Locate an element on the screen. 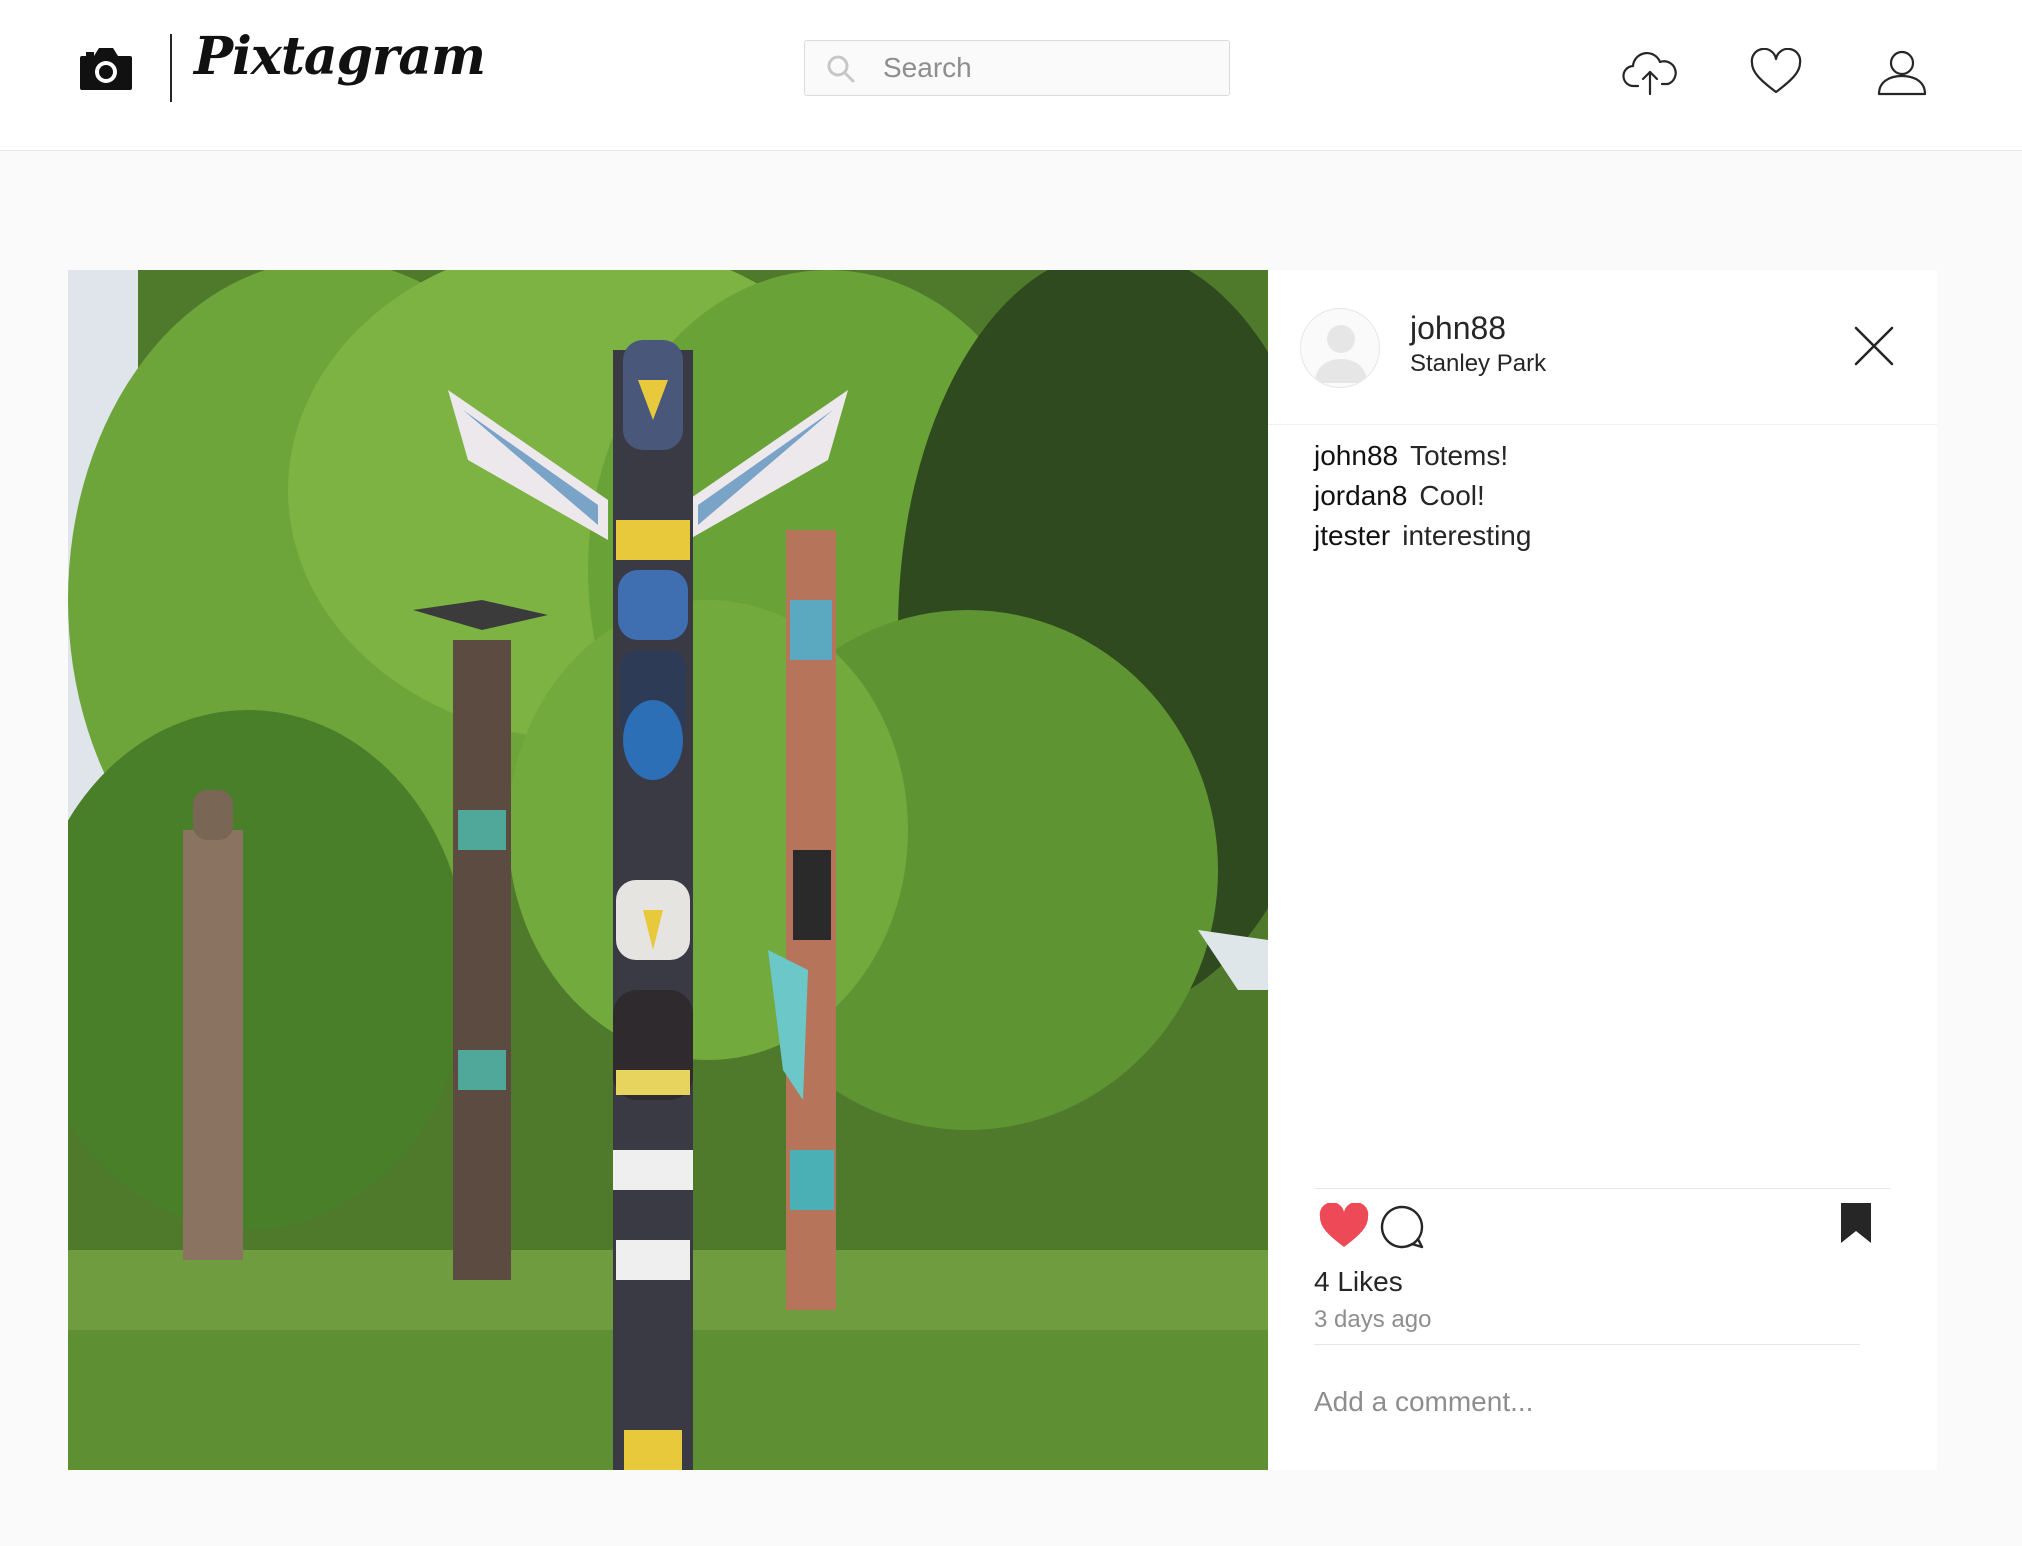  heart-filled-icon is located at coordinates (1344, 1226).